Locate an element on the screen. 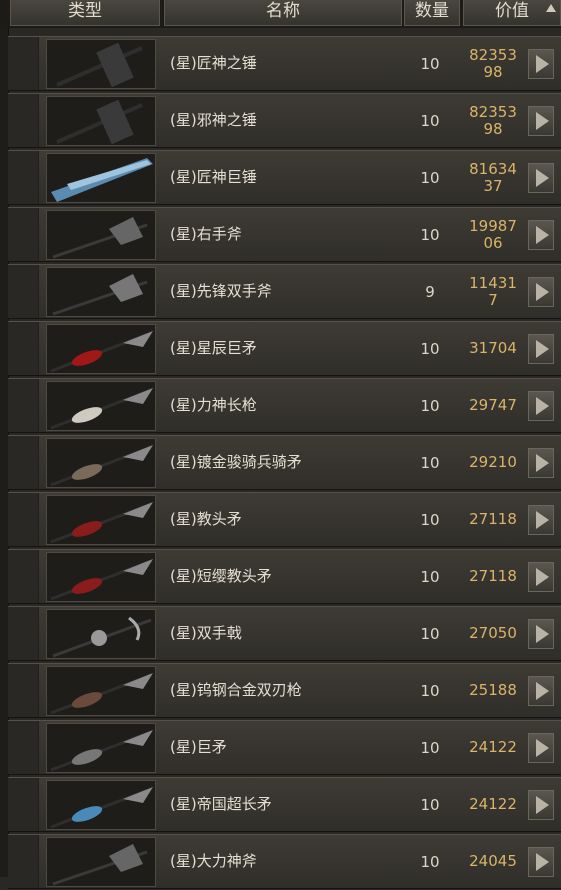  item-name: (星)右手斧 is located at coordinates (206, 234).